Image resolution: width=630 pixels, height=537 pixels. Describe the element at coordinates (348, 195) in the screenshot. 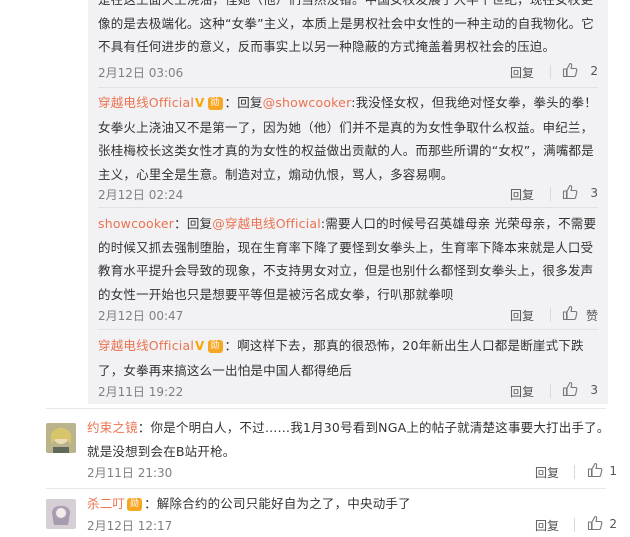

I see `reply-meta: 2月12日 02:24 回复 3` at that location.